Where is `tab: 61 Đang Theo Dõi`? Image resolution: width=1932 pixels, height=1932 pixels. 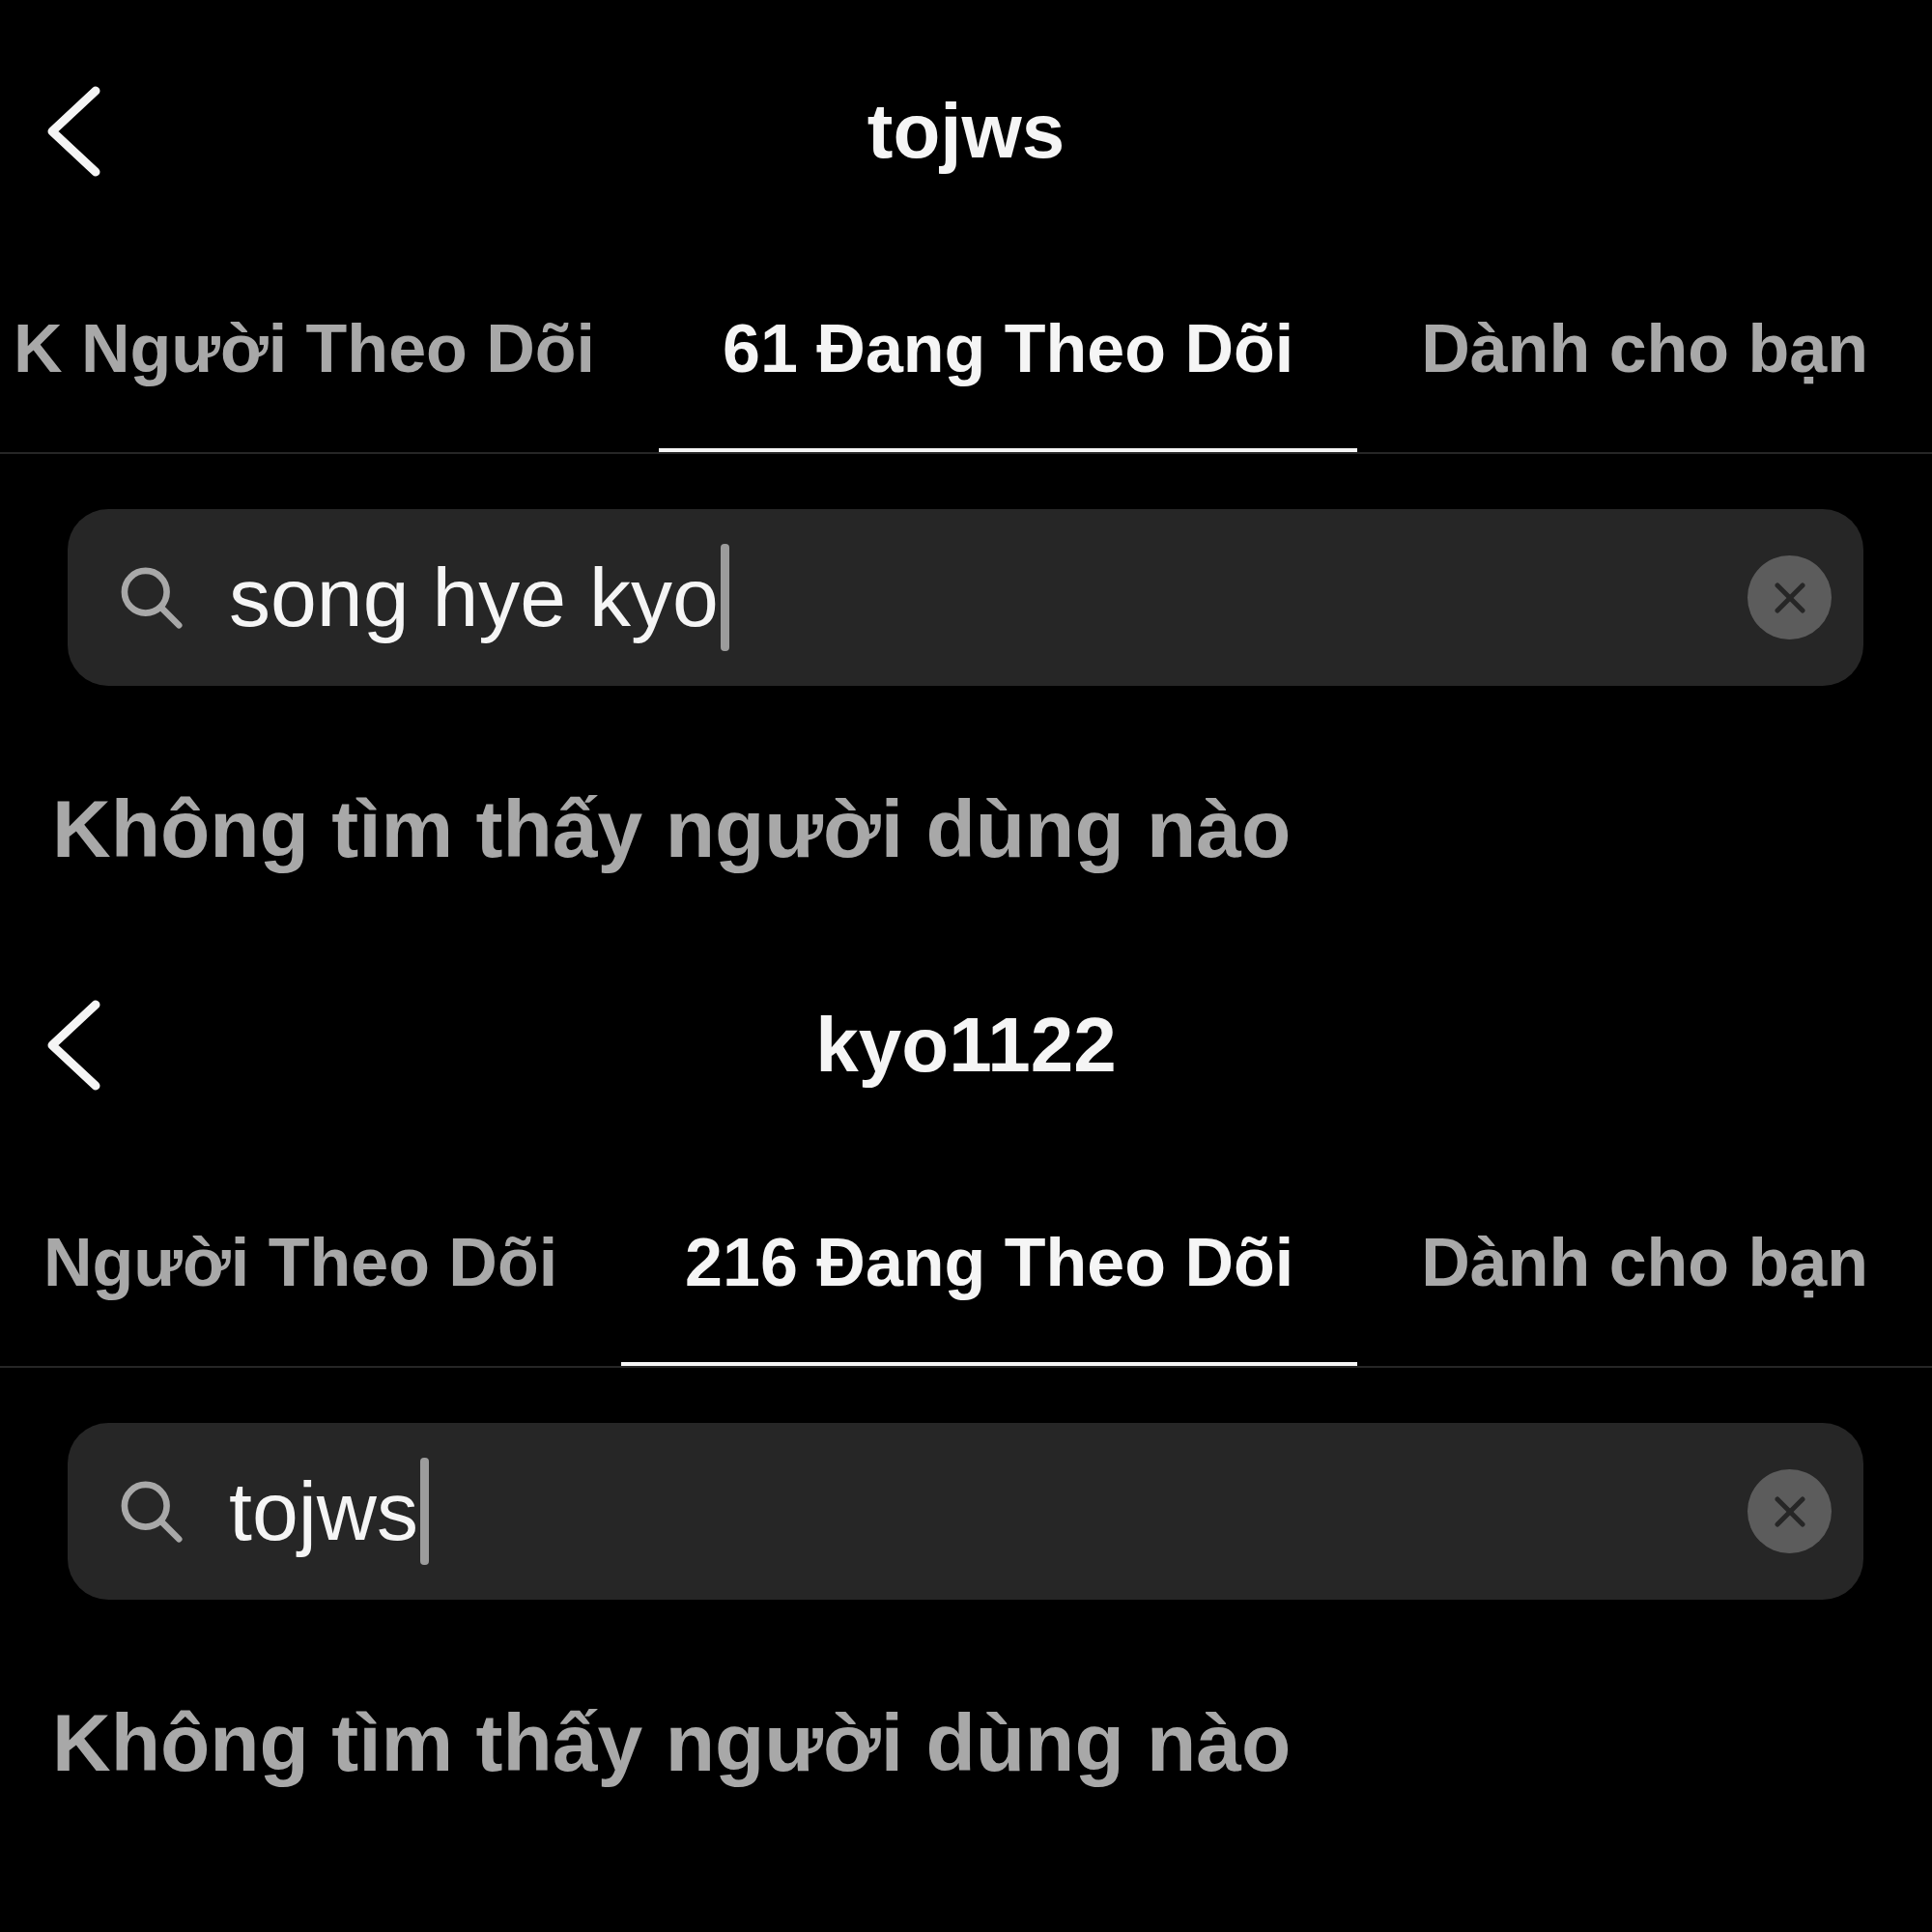
tab: 61 Đang Theo Dõi is located at coordinates (1008, 357).